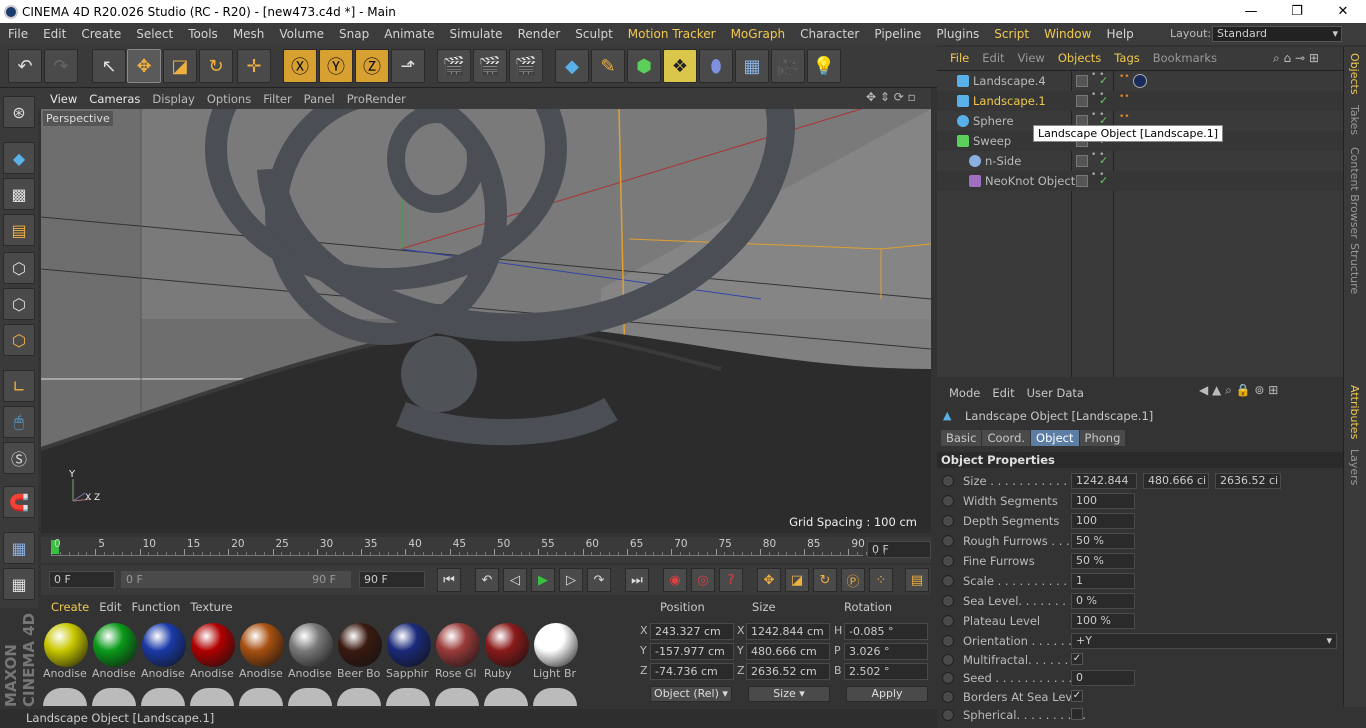 The image size is (1366, 728). Describe the element at coordinates (486, 550) in the screenshot. I see `timeline-ruler: 0 F 0 5 10 15 20 25 30 35 40 45 50 55 60 65 70 75 80 85 90` at that location.